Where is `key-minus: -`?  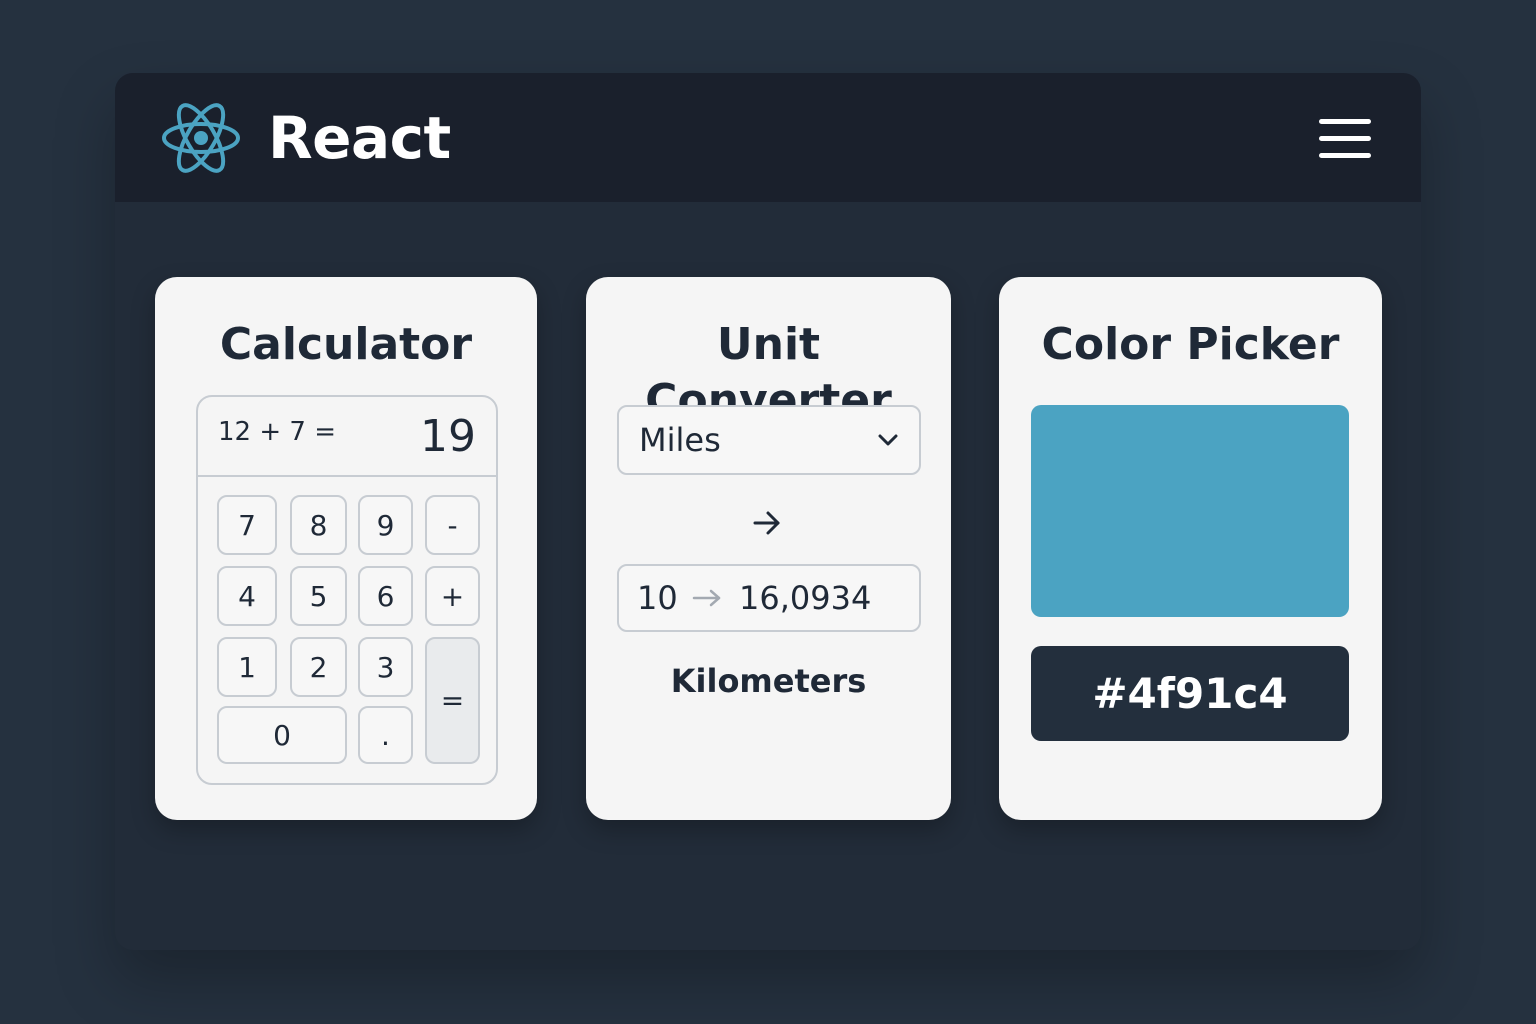 key-minus: - is located at coordinates (452, 525).